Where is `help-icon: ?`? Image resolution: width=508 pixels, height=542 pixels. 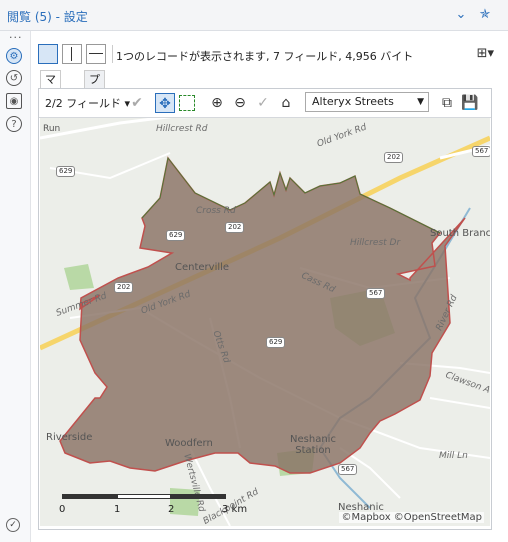
help-icon: ? is located at coordinates (14, 124).